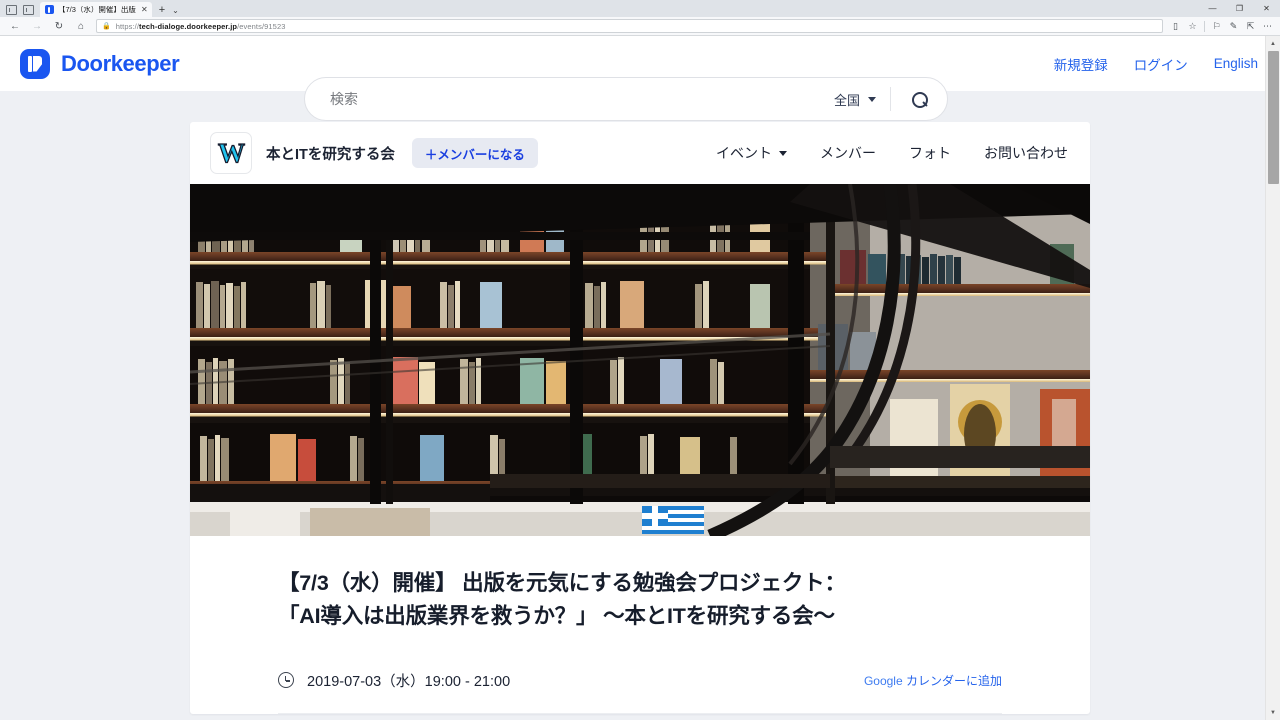 This screenshot has width=1280, height=720. Describe the element at coordinates (1175, 26) in the screenshot. I see `reading-view-icon: ▯` at that location.